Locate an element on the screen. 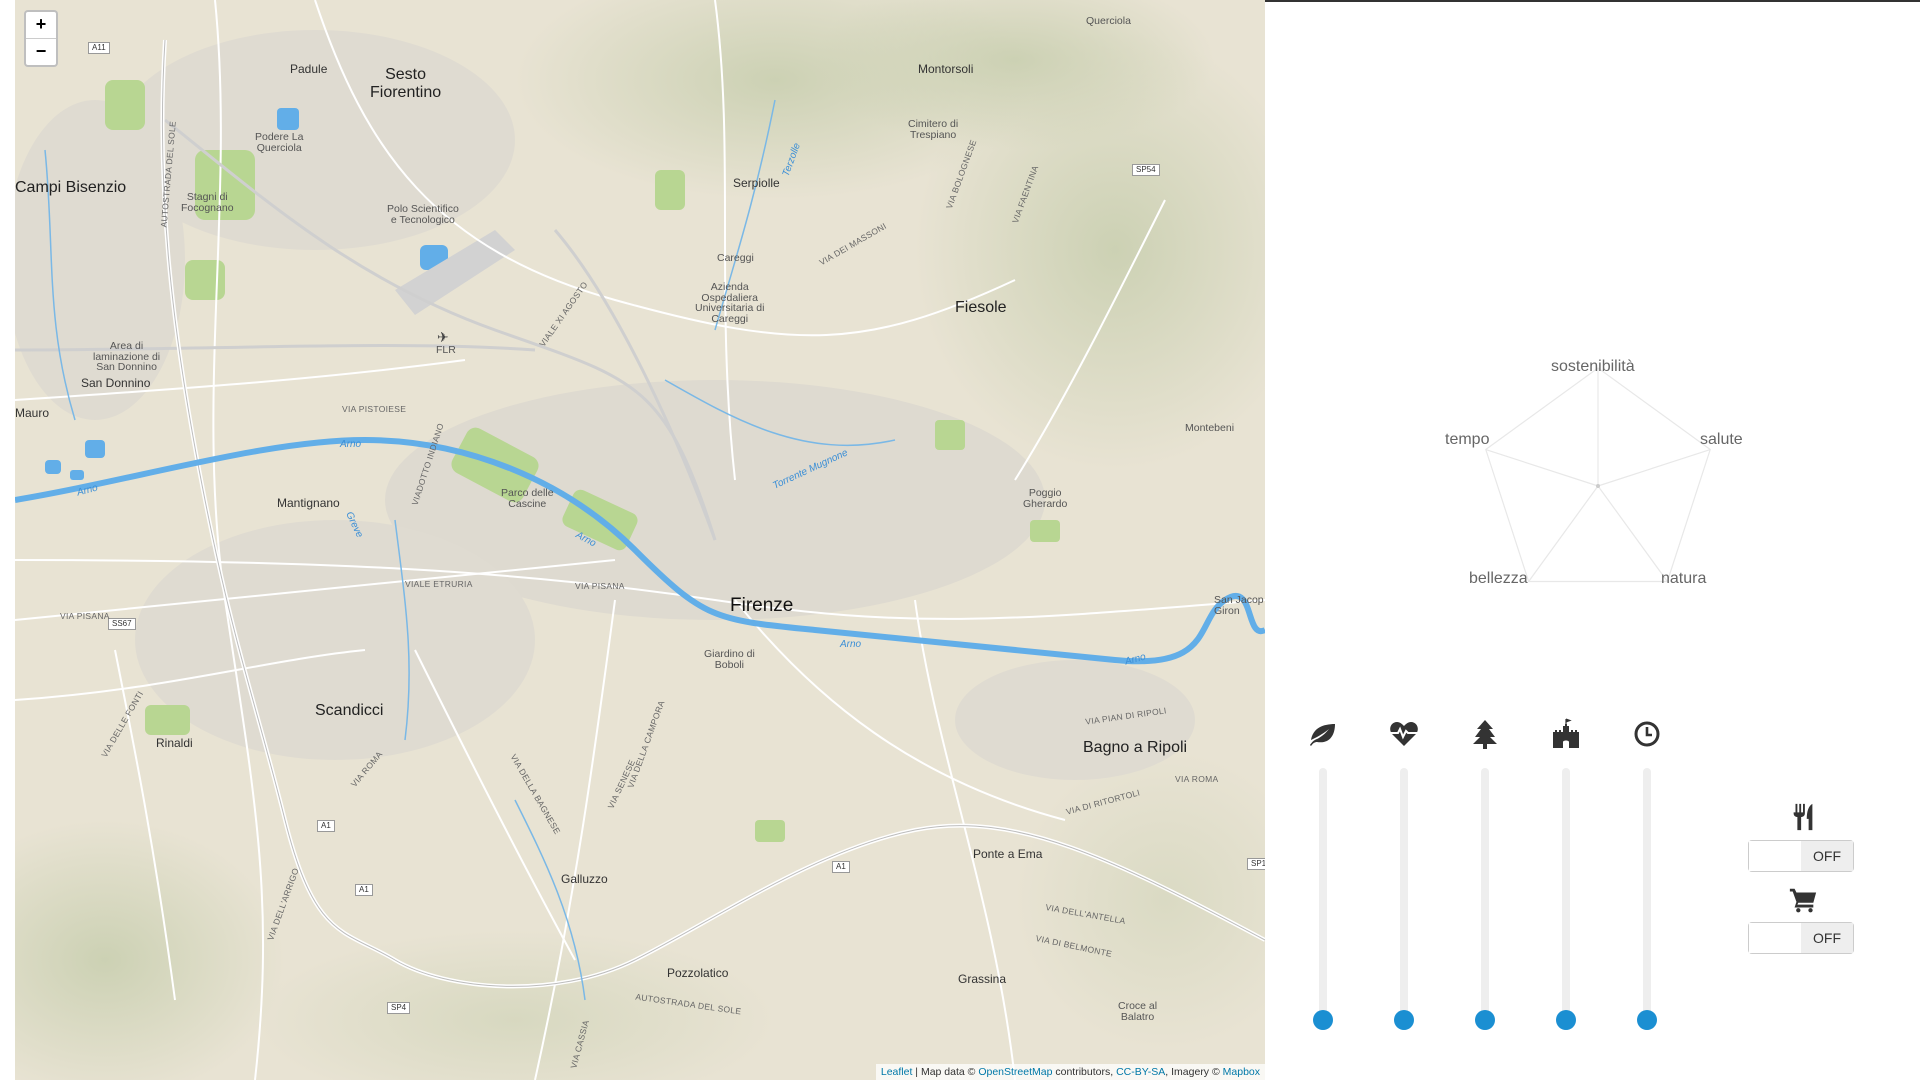 The height and width of the screenshot is (1080, 1920). shopping-toggle-switch: OFF is located at coordinates (1801, 938).